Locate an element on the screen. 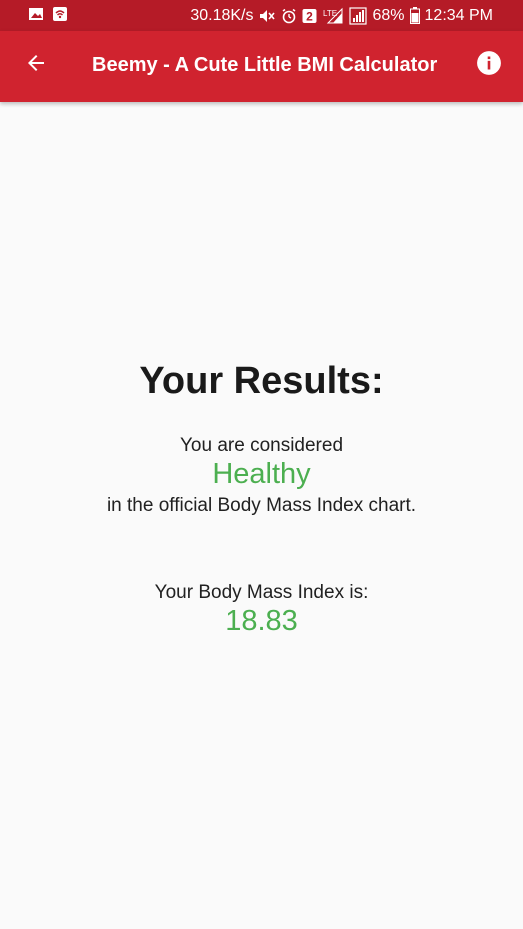 The image size is (523, 929). app-bar: Beemy - A Cute Little BMI Calculator is located at coordinates (261, 66).